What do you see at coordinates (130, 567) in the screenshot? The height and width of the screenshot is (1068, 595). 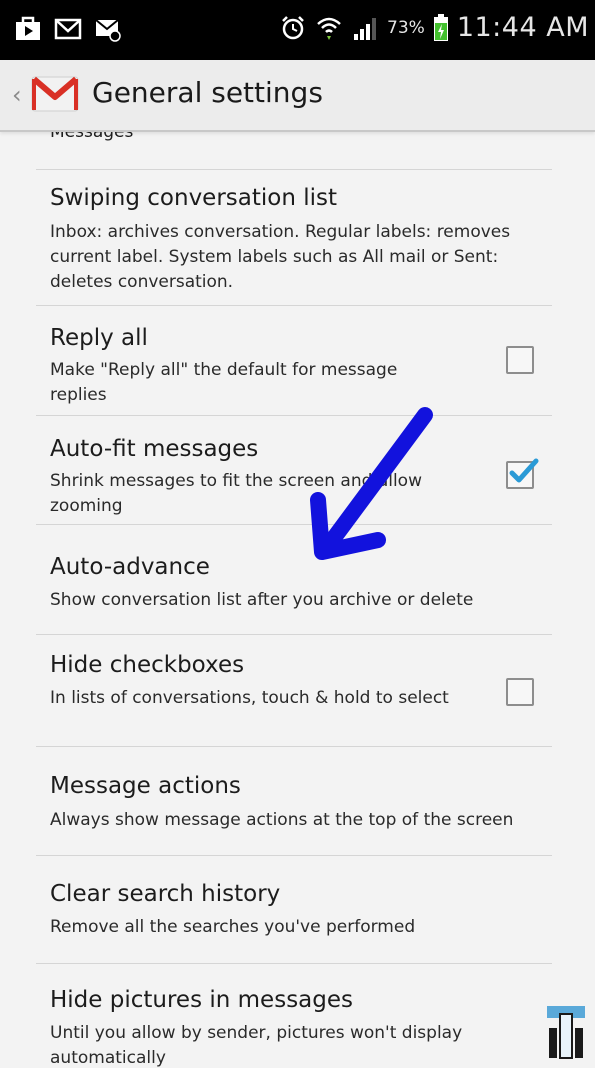 I see `setting-title: Auto-advance` at bounding box center [130, 567].